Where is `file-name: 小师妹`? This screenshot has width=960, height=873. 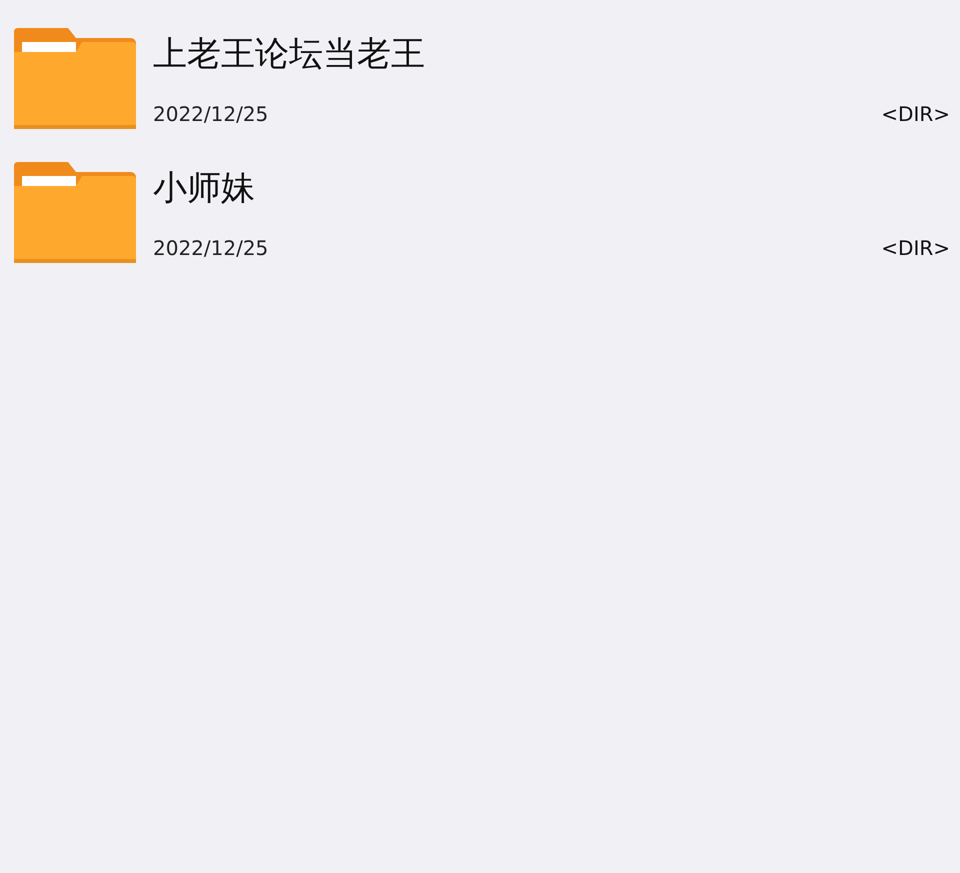 file-name: 小师妹 is located at coordinates (204, 188).